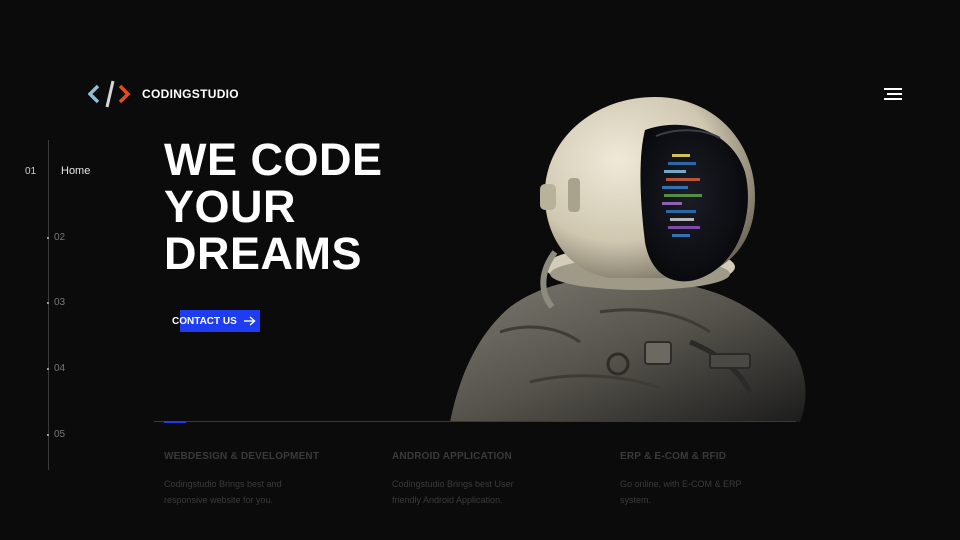 The image size is (960, 540). I want to click on service-desc-line: friendly Android Application., so click(447, 500).